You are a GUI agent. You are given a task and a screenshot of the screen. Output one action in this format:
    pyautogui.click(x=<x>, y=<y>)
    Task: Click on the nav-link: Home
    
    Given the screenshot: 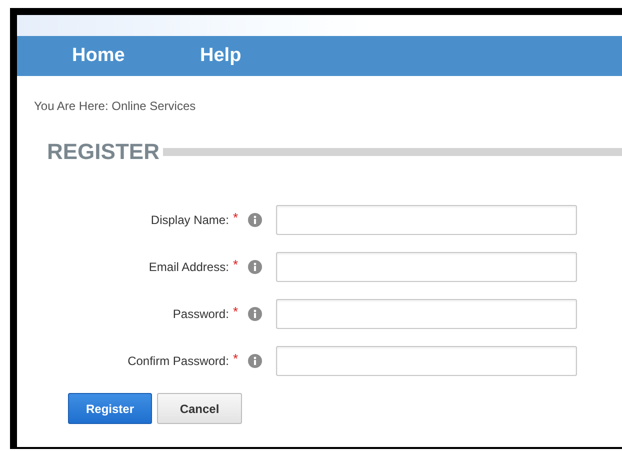 What is the action you would take?
    pyautogui.click(x=136, y=56)
    